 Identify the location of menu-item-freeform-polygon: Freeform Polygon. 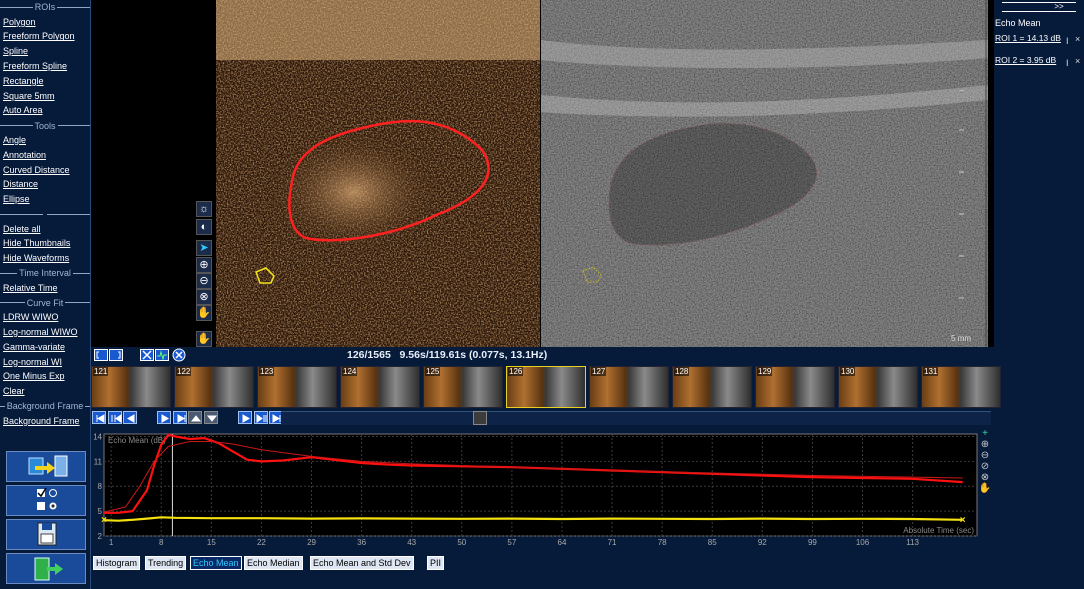
(45, 36).